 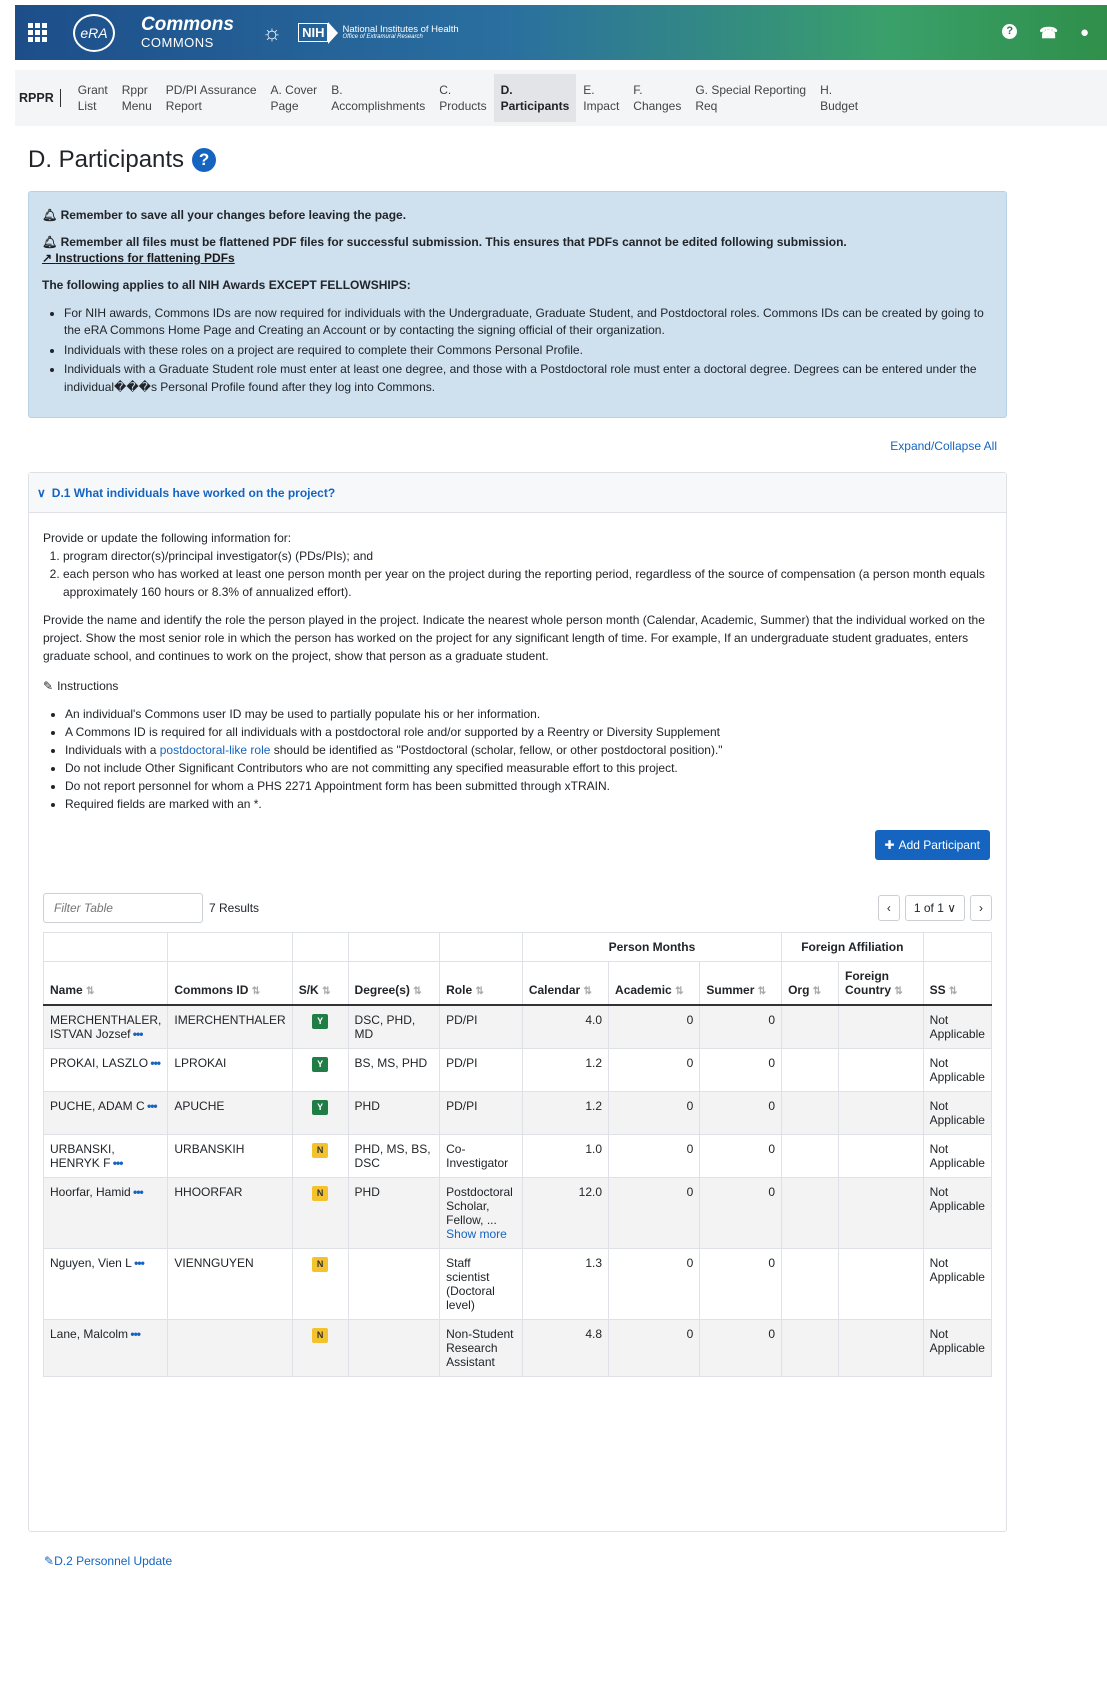 What do you see at coordinates (741, 983) in the screenshot?
I see `col-summer: Summer ⇅` at bounding box center [741, 983].